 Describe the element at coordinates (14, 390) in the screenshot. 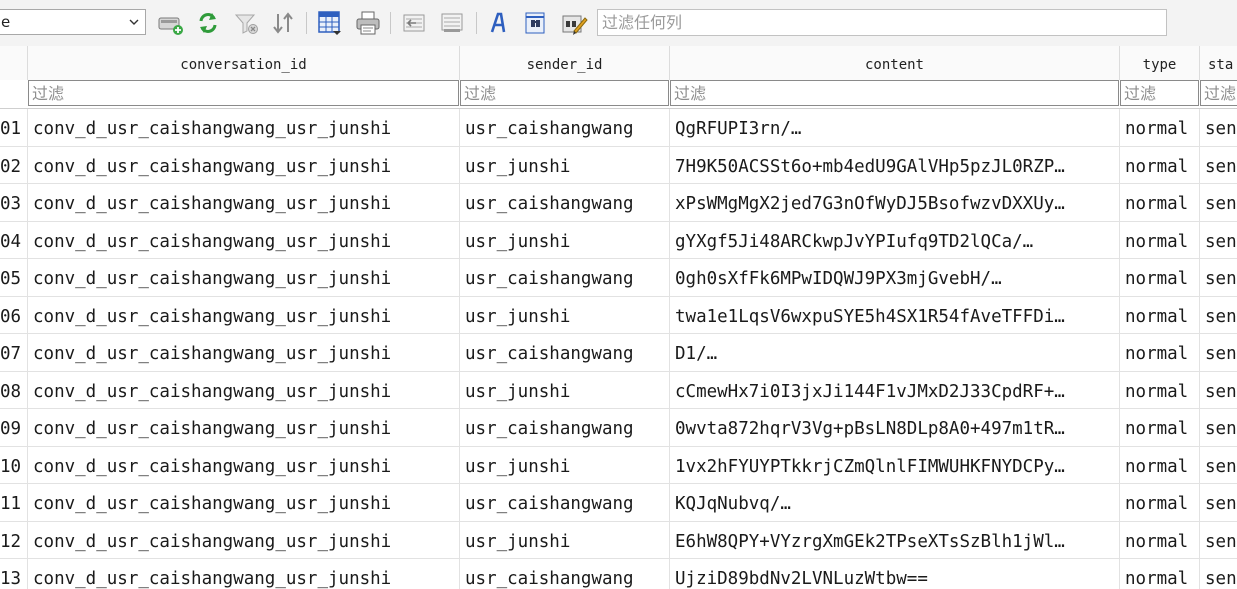

I see `row-number-cell: 08` at that location.